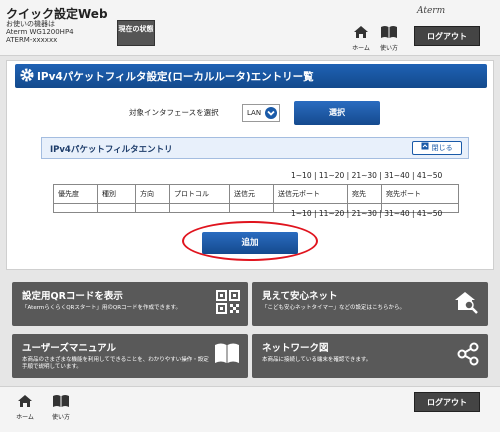 This screenshot has height=432, width=500. I want to click on device-info-line: お使いの機器は, so click(30, 24).